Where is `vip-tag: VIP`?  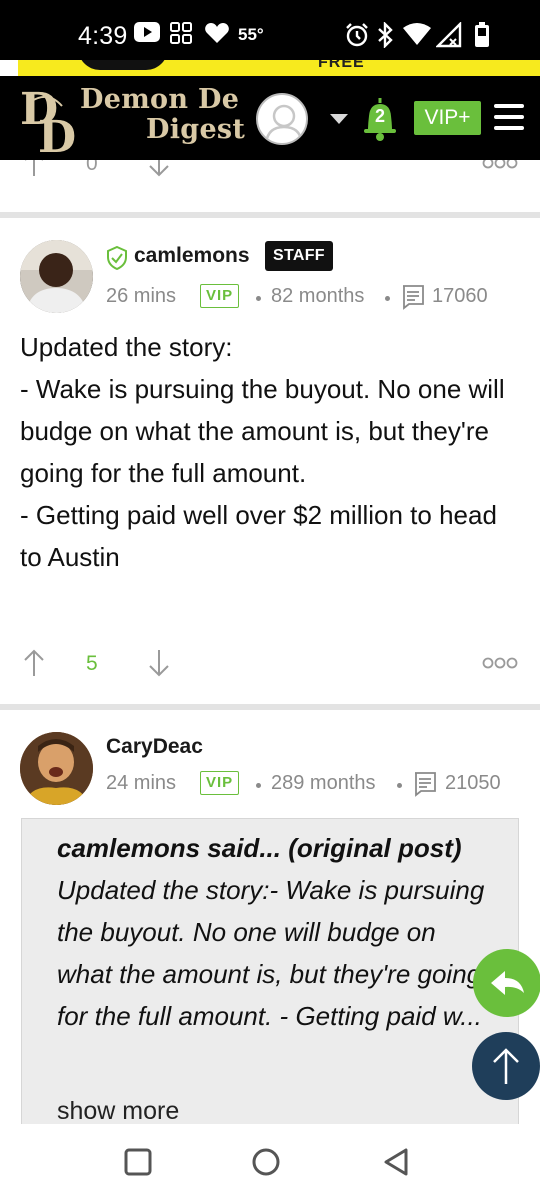
vip-tag: VIP is located at coordinates (220, 783).